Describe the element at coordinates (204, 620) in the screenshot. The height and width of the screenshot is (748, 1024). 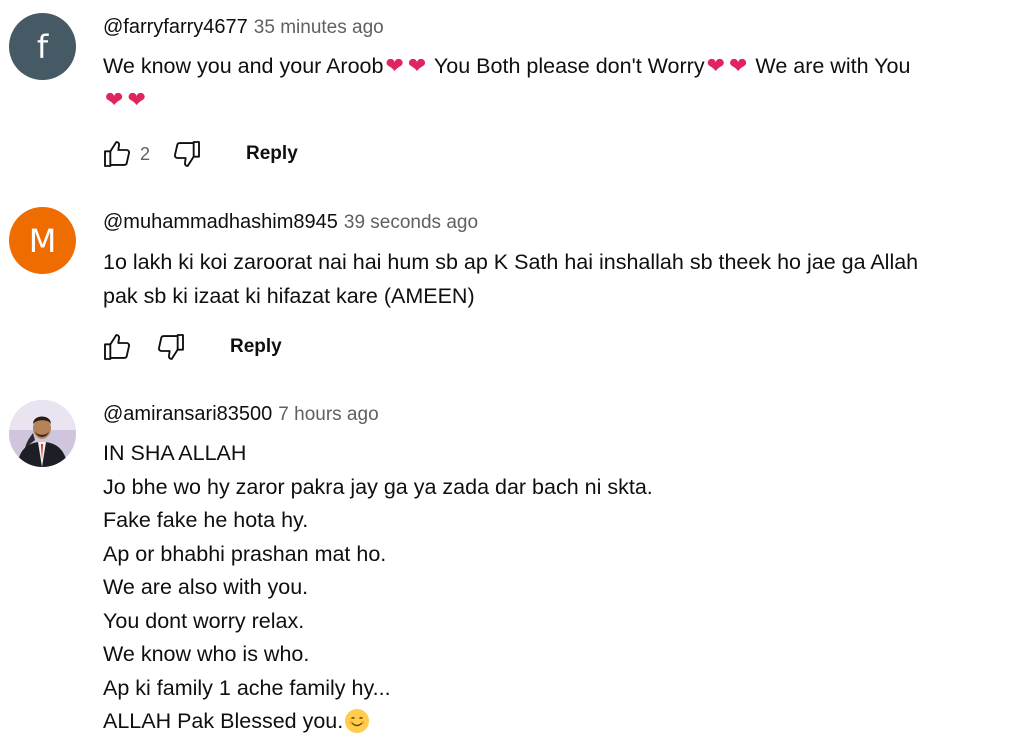
I see `comment-line: You dont worry relax.` at that location.